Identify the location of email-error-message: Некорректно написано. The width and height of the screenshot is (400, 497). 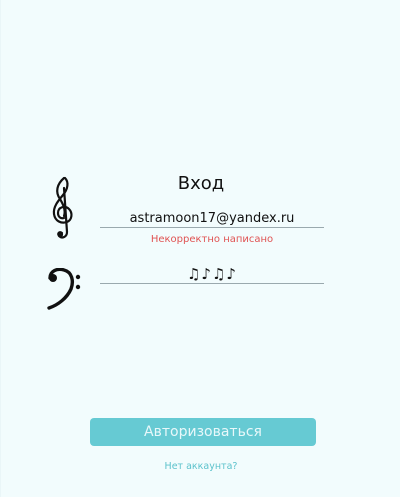
(212, 239).